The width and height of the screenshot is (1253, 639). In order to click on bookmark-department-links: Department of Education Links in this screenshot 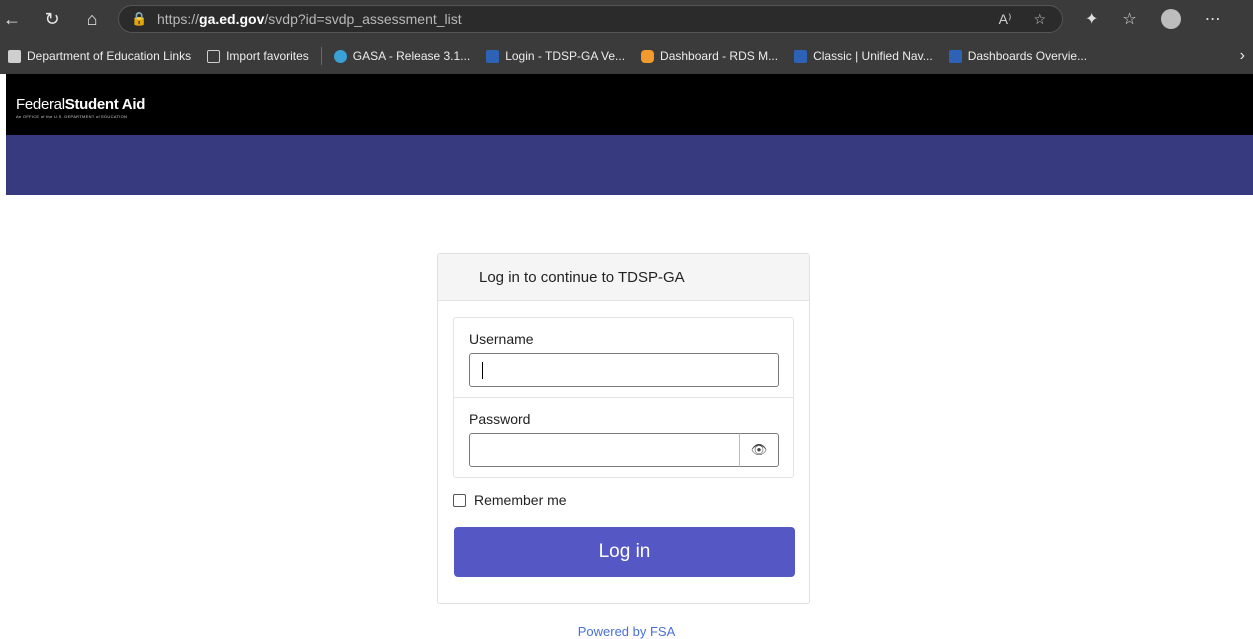, I will do `click(99, 56)`.